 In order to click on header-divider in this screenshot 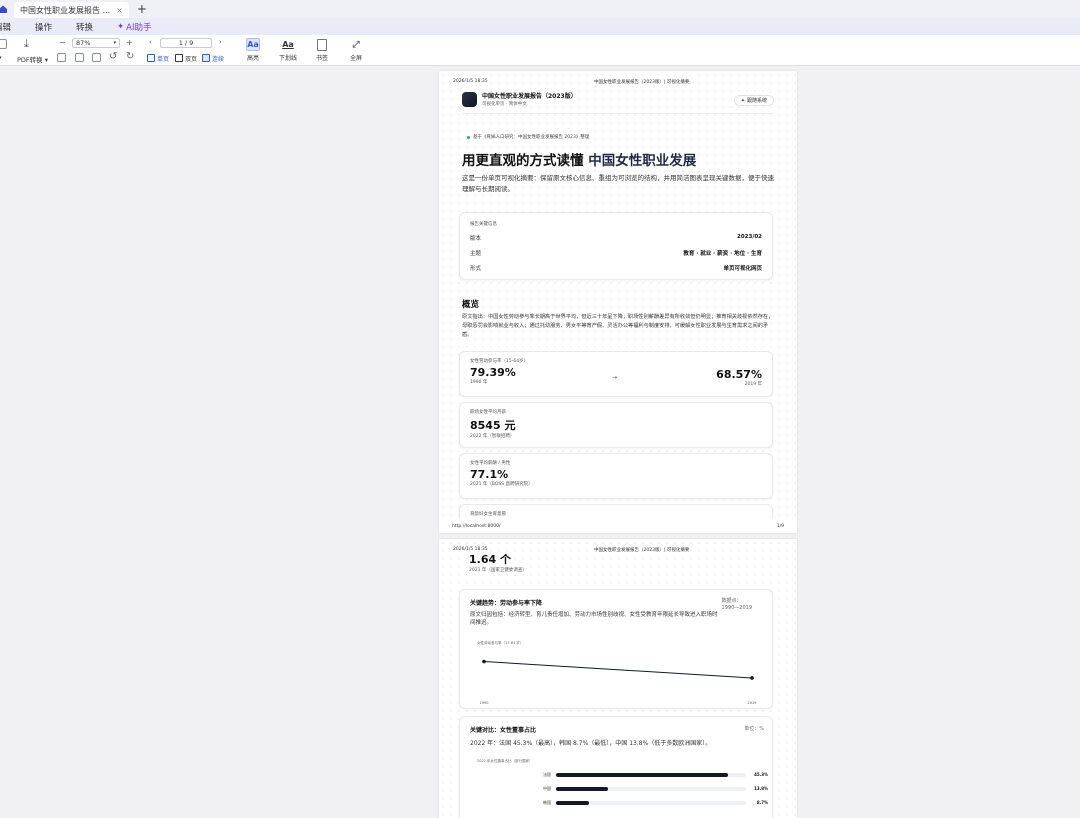, I will do `click(618, 113)`.